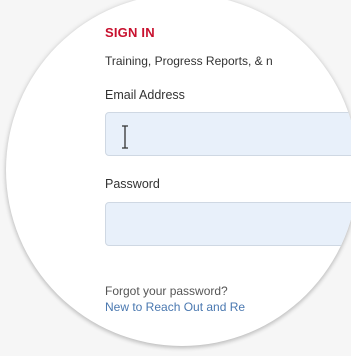 The height and width of the screenshot is (356, 351). Describe the element at coordinates (228, 134) in the screenshot. I see `email-field` at that location.